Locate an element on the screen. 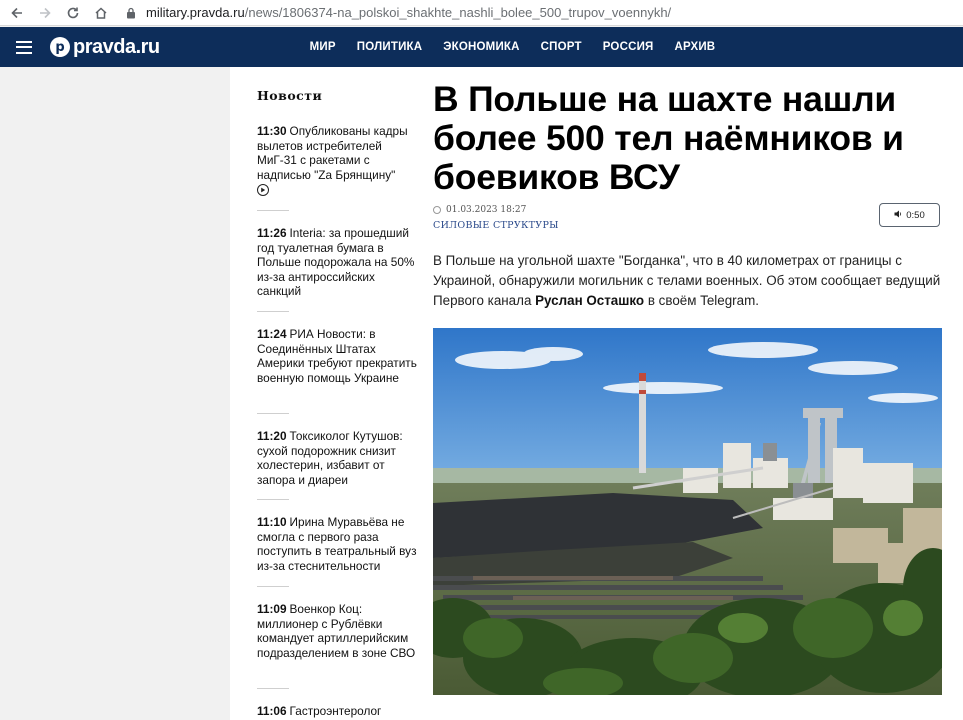 The height and width of the screenshot is (720, 963). article-date-row: 01.03.2023 18:27 is located at coordinates (496, 210).